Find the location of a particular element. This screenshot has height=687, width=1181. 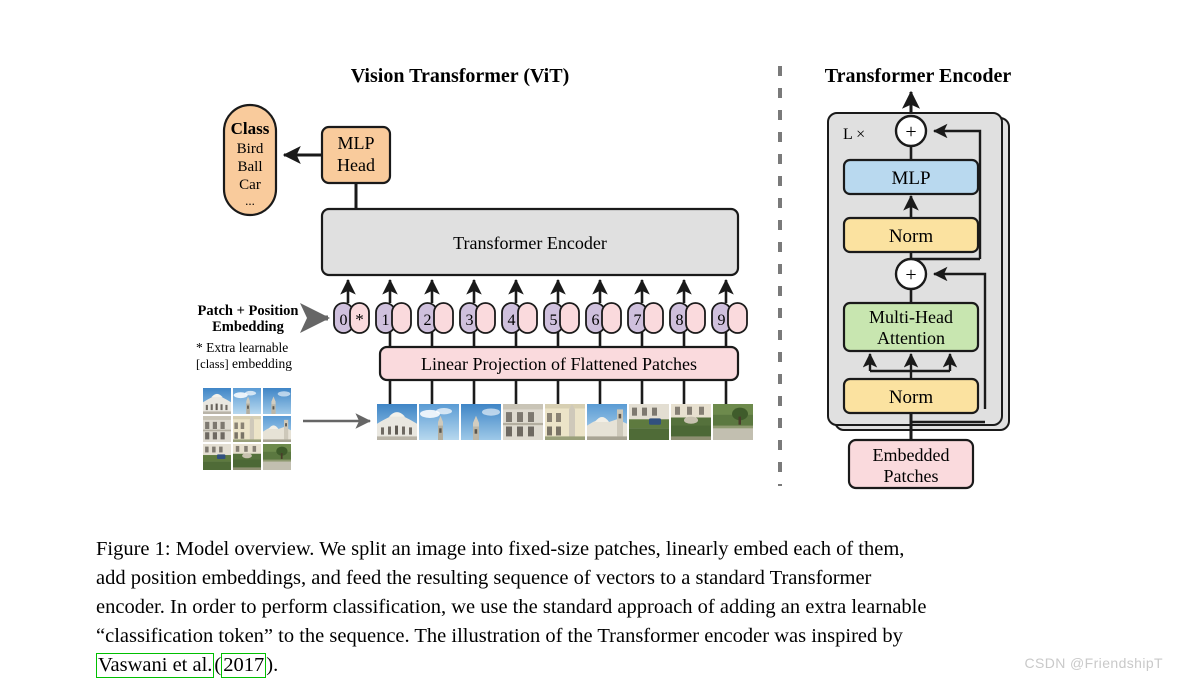

flattened-patch-sequence is located at coordinates (565, 422).